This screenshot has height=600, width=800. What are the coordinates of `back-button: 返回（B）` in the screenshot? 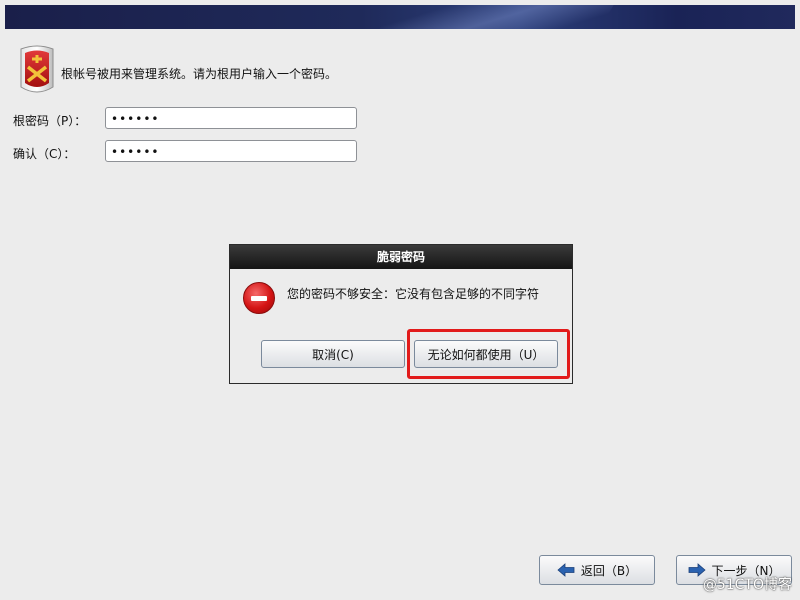 It's located at (597, 570).